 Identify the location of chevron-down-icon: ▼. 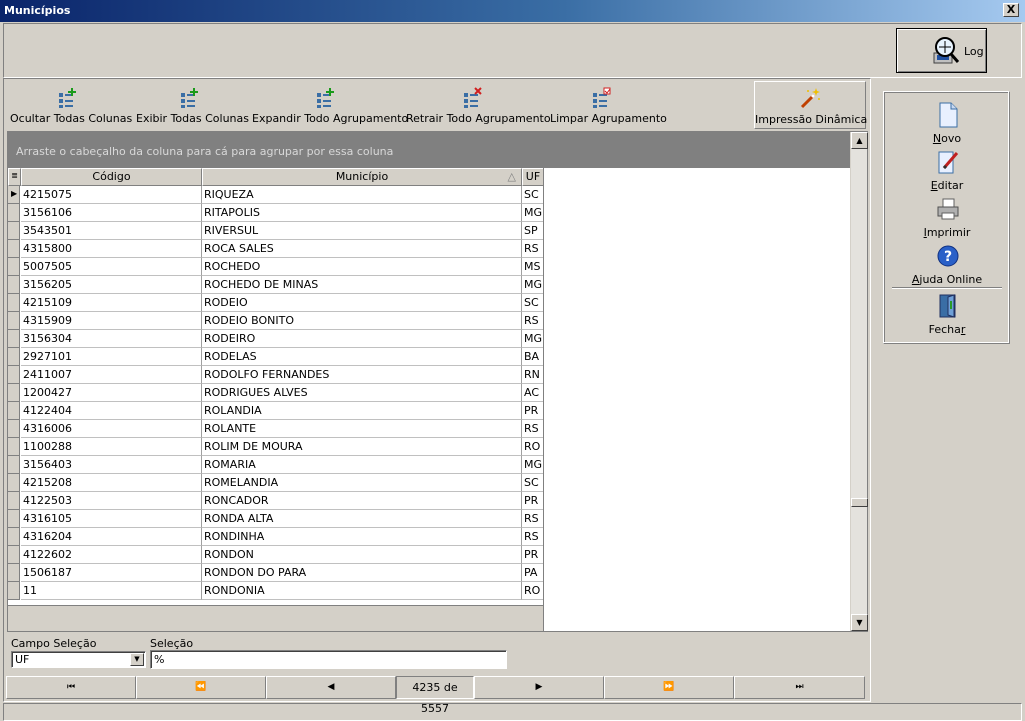
(137, 659).